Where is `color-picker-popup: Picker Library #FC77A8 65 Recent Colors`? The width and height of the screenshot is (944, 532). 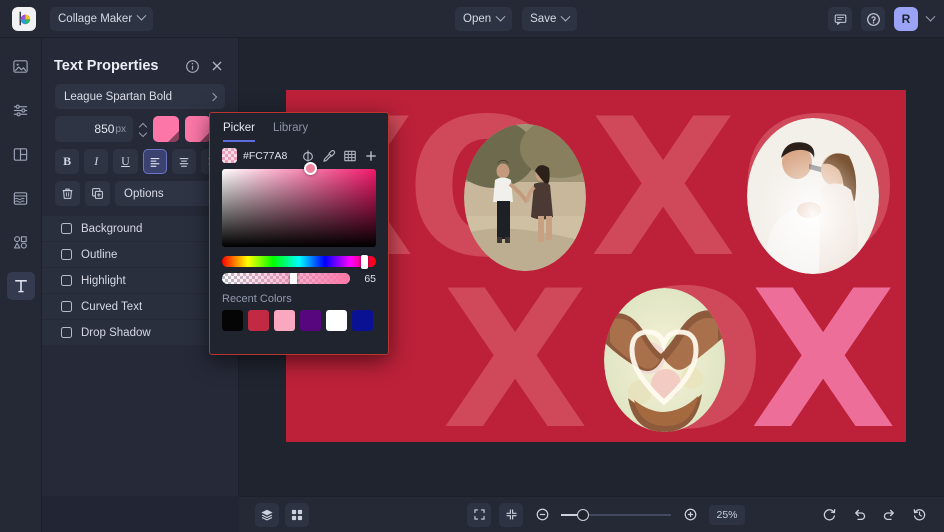 color-picker-popup: Picker Library #FC77A8 65 Recent Colors is located at coordinates (299, 233).